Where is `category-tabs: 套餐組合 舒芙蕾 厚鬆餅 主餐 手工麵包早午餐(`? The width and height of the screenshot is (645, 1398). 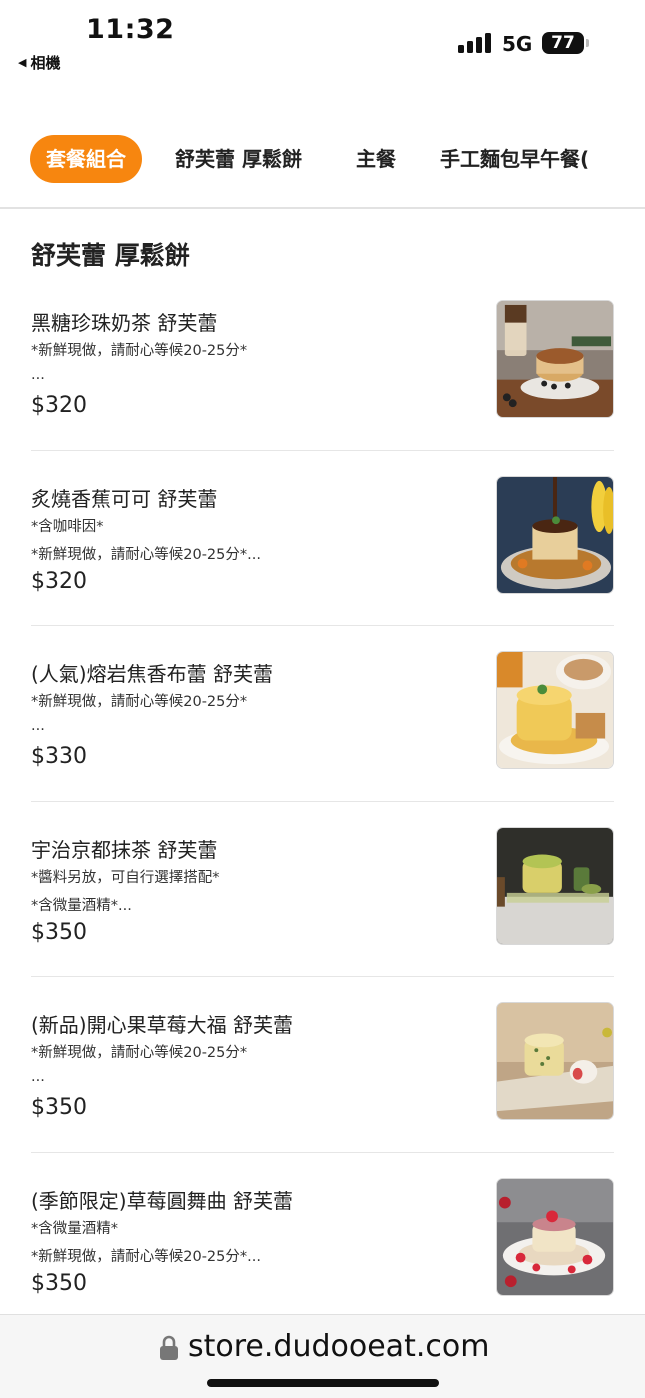 category-tabs: 套餐組合 舒芙蕾 厚鬆餅 主餐 手工麵包早午餐( is located at coordinates (322, 160).